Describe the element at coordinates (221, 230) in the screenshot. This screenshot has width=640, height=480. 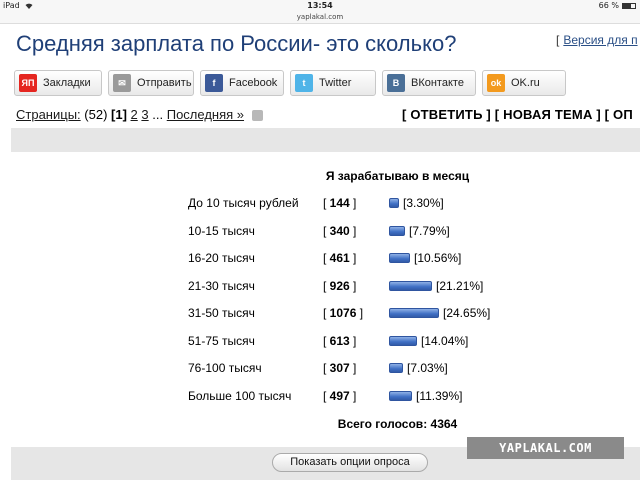
I see `poll-option-label: 10-15 тысяч` at that location.